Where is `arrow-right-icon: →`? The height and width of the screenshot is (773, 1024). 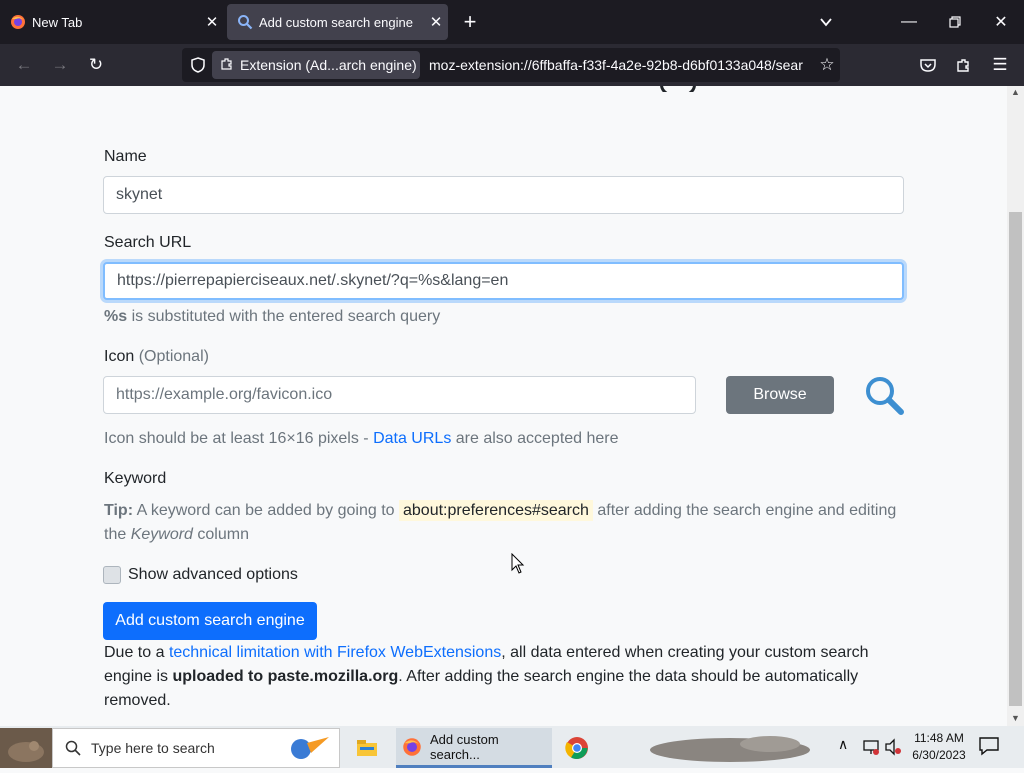
arrow-right-icon: → is located at coordinates (60, 64).